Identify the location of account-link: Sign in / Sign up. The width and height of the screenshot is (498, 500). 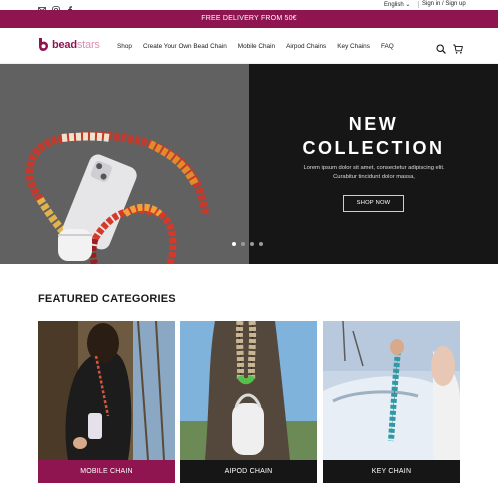
(444, 4).